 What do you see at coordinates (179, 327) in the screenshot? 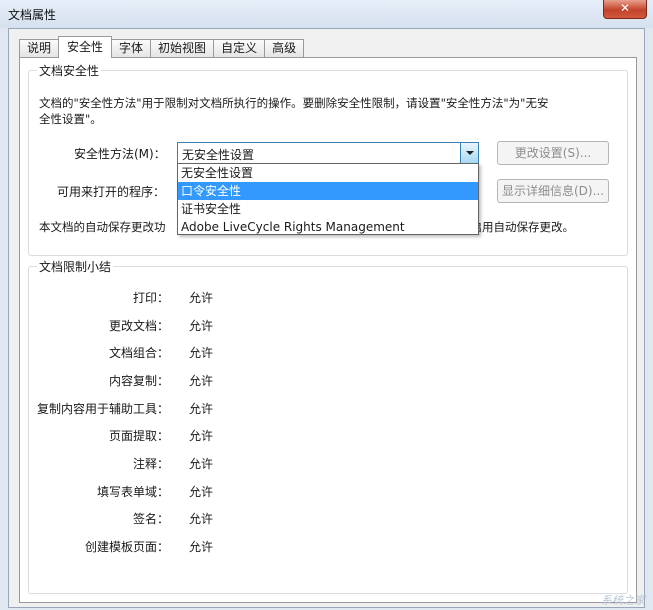
I see `restriction-row: 更改文档： 允许` at bounding box center [179, 327].